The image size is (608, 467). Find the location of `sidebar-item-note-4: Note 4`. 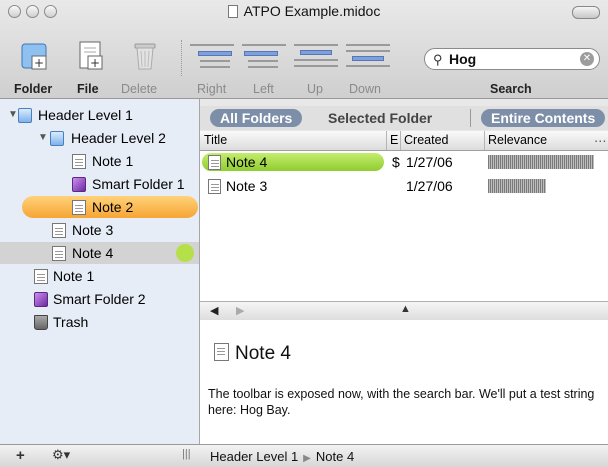

sidebar-item-note-4: Note 4 is located at coordinates (99, 253).